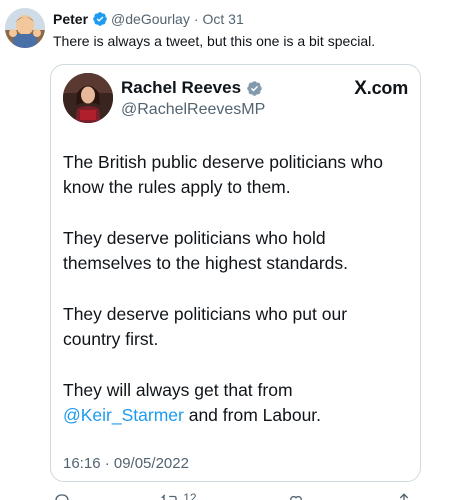 The width and height of the screenshot is (471, 500). I want to click on verified-badge-icon, so click(100, 19).